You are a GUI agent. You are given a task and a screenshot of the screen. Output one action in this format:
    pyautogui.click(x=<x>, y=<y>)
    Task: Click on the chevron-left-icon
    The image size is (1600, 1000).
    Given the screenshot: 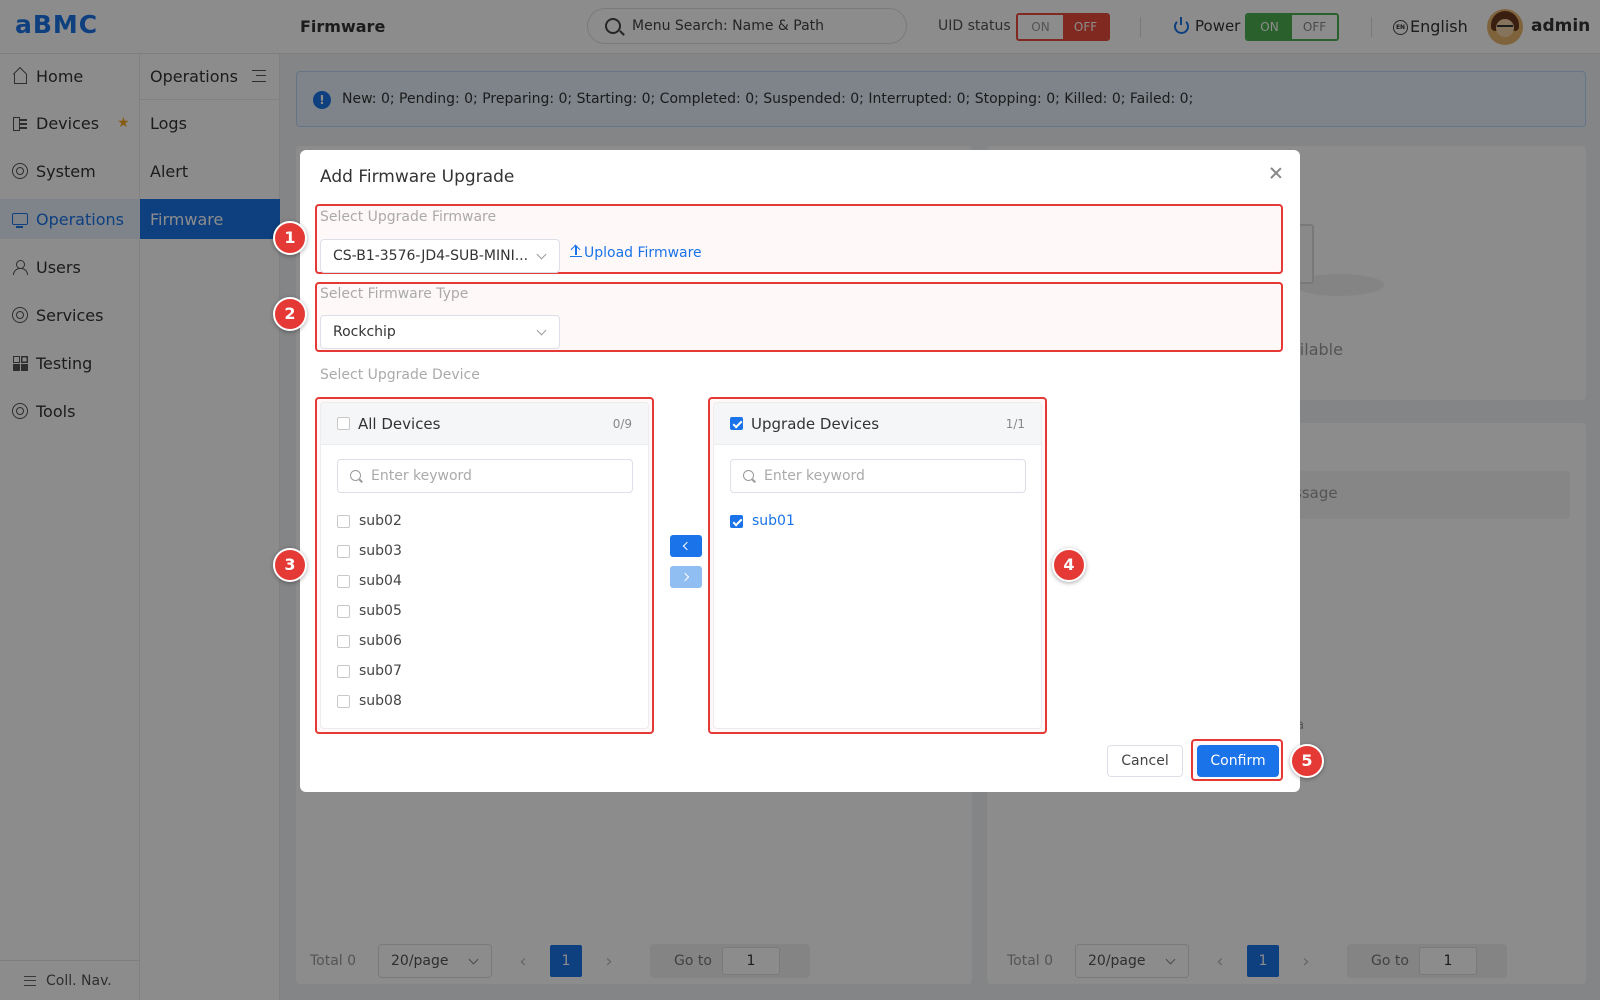 What is the action you would take?
    pyautogui.click(x=687, y=546)
    